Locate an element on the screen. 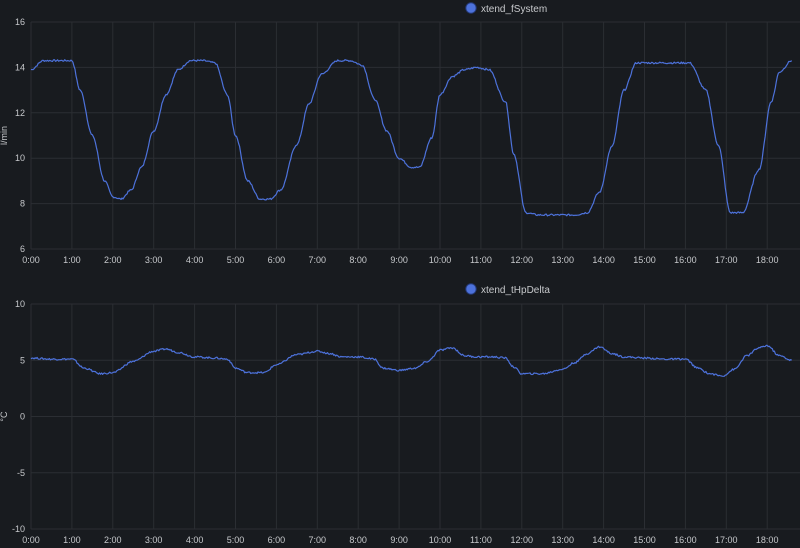 Image resolution: width=800 pixels, height=548 pixels. y-tick-label: 8 is located at coordinates (22, 204).